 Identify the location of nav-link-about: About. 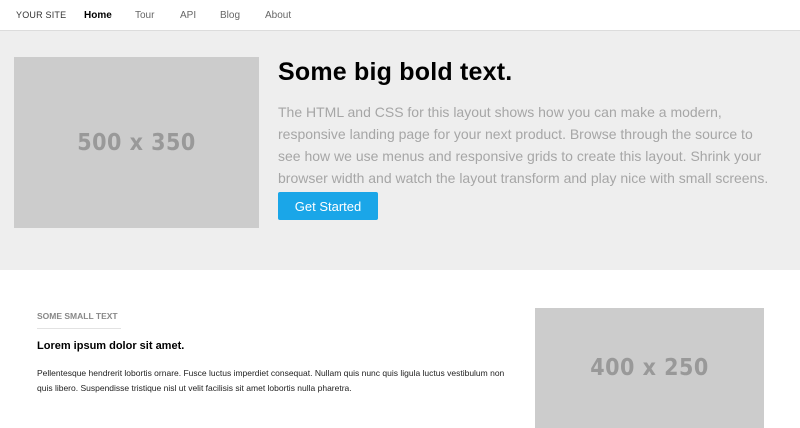
(278, 15).